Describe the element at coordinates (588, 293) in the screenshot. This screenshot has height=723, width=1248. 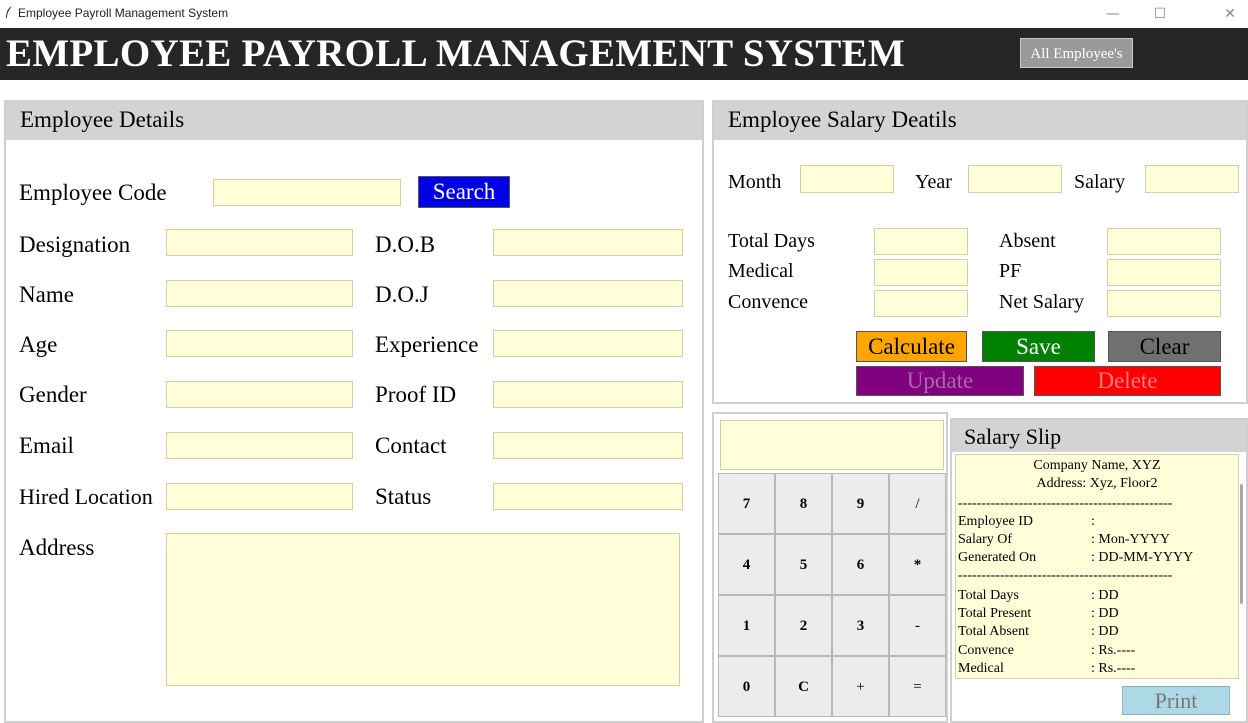
I see `doj-input` at that location.